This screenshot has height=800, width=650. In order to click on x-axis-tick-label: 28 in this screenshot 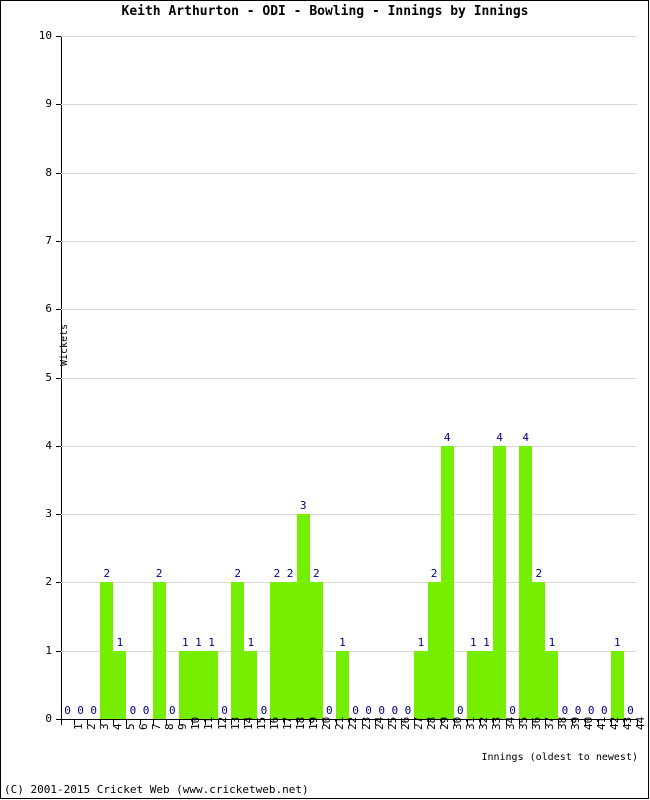, I will do `click(431, 723)`.